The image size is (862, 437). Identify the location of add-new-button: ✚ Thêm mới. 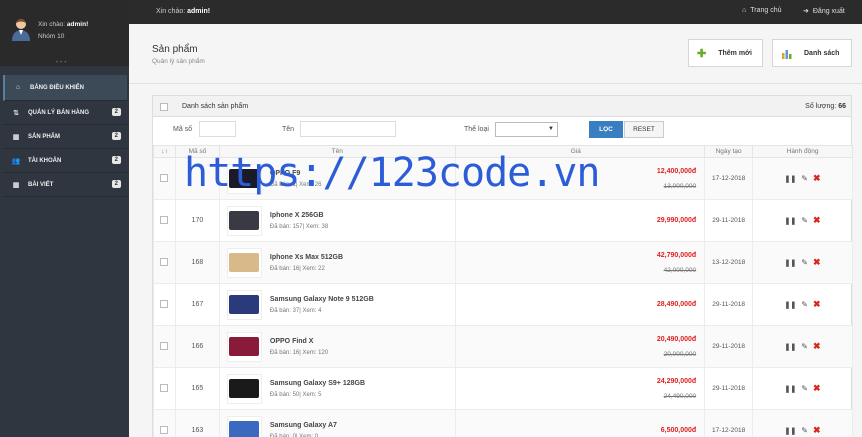
(725, 53).